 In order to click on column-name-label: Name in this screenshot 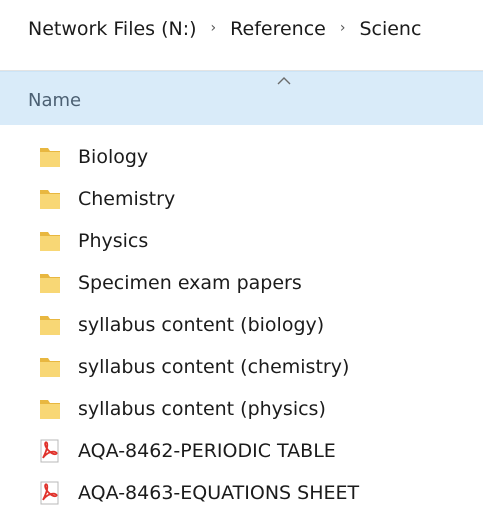, I will do `click(55, 100)`.